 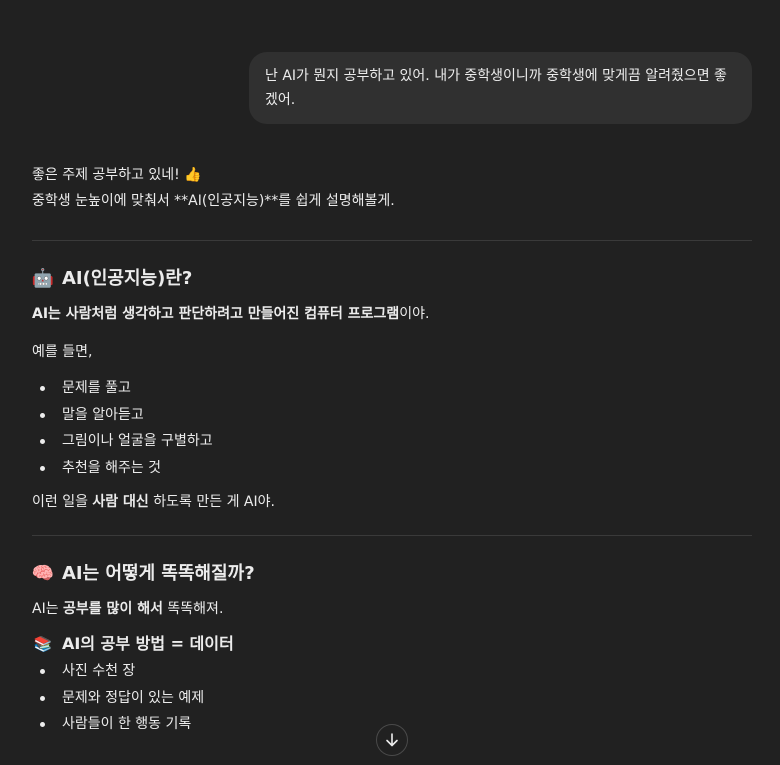 What do you see at coordinates (43, 278) in the screenshot?
I see `robot-icon: 🤖` at bounding box center [43, 278].